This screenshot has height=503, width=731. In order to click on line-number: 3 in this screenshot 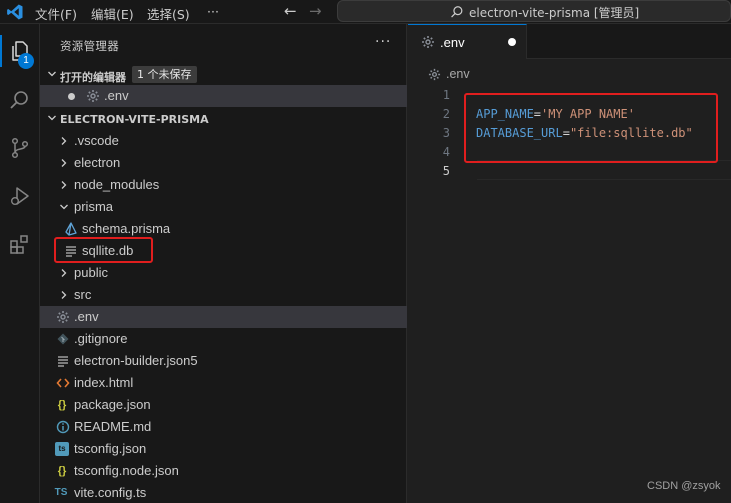, I will do `click(446, 133)`.